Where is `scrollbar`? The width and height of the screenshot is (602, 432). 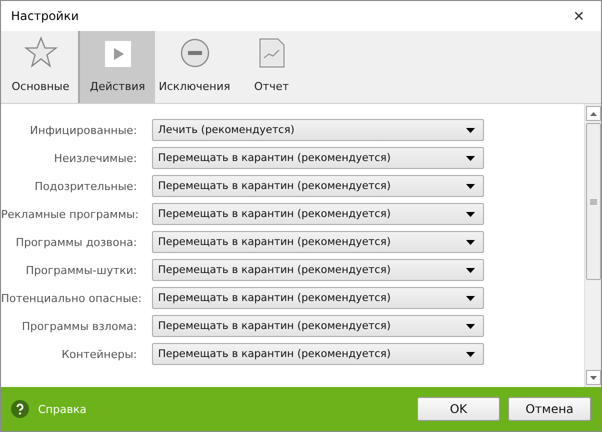 scrollbar is located at coordinates (592, 245).